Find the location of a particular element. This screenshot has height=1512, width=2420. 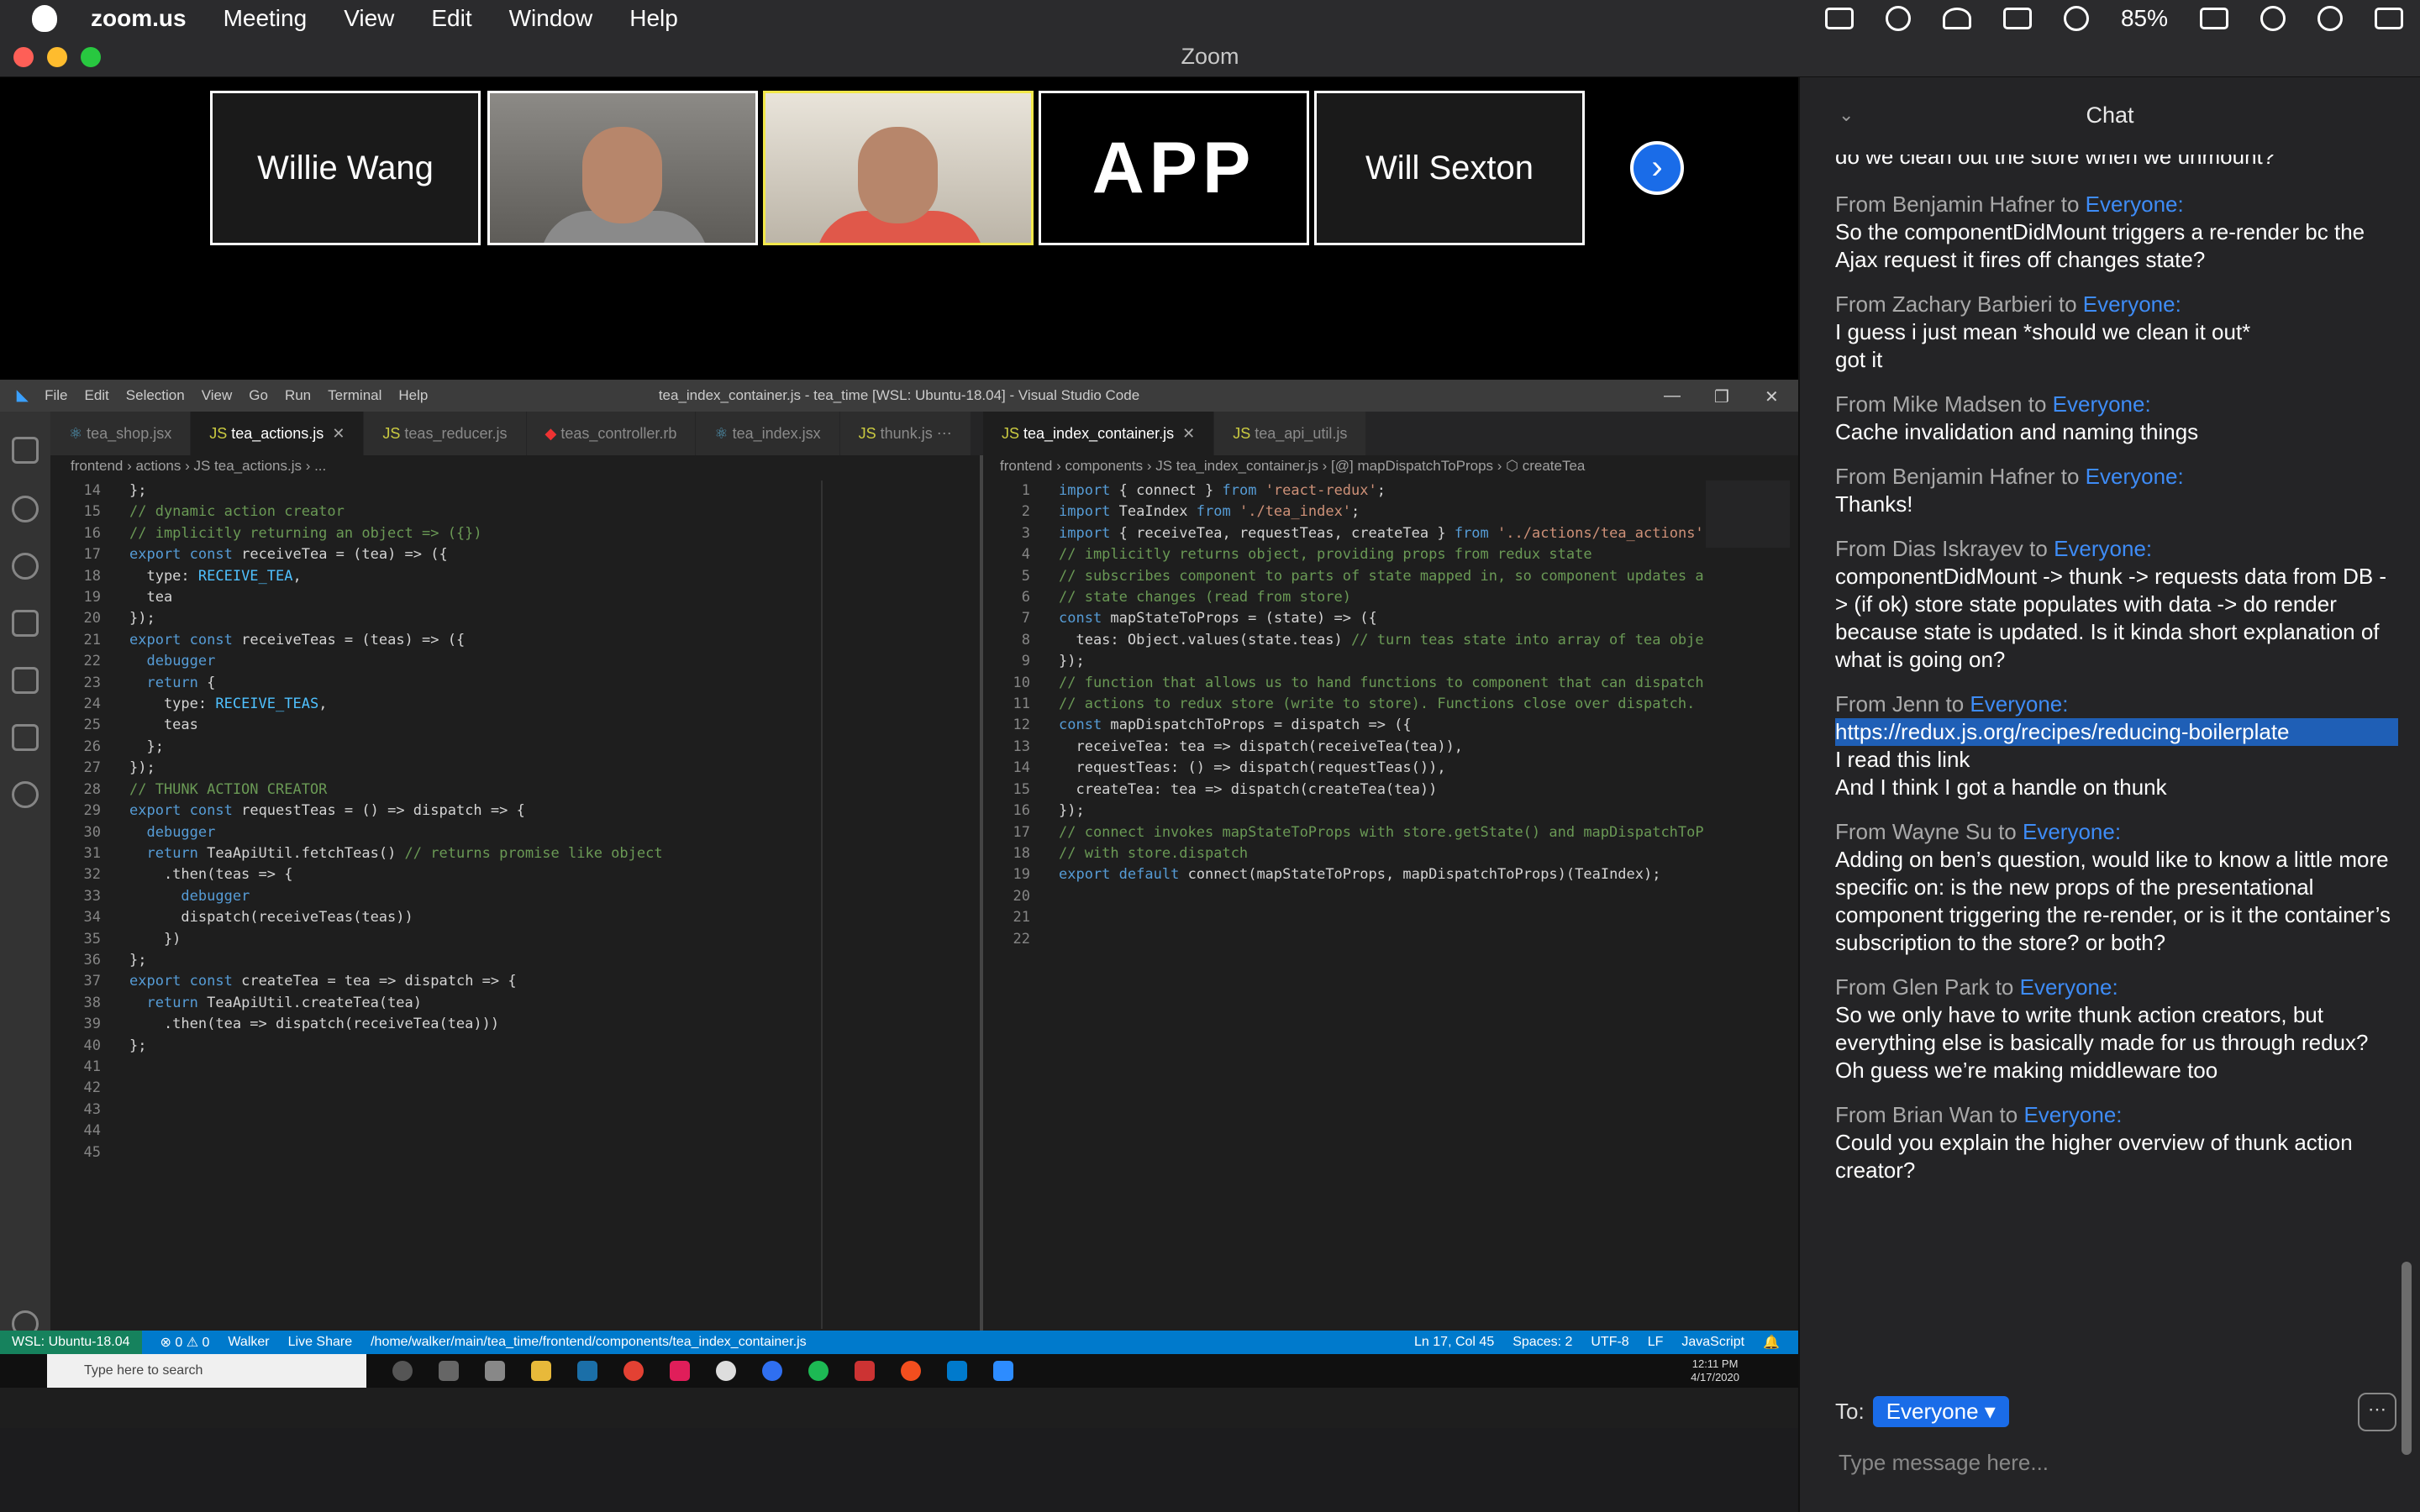

code-line: // with store.dispatch is located at coordinates (1381, 853).